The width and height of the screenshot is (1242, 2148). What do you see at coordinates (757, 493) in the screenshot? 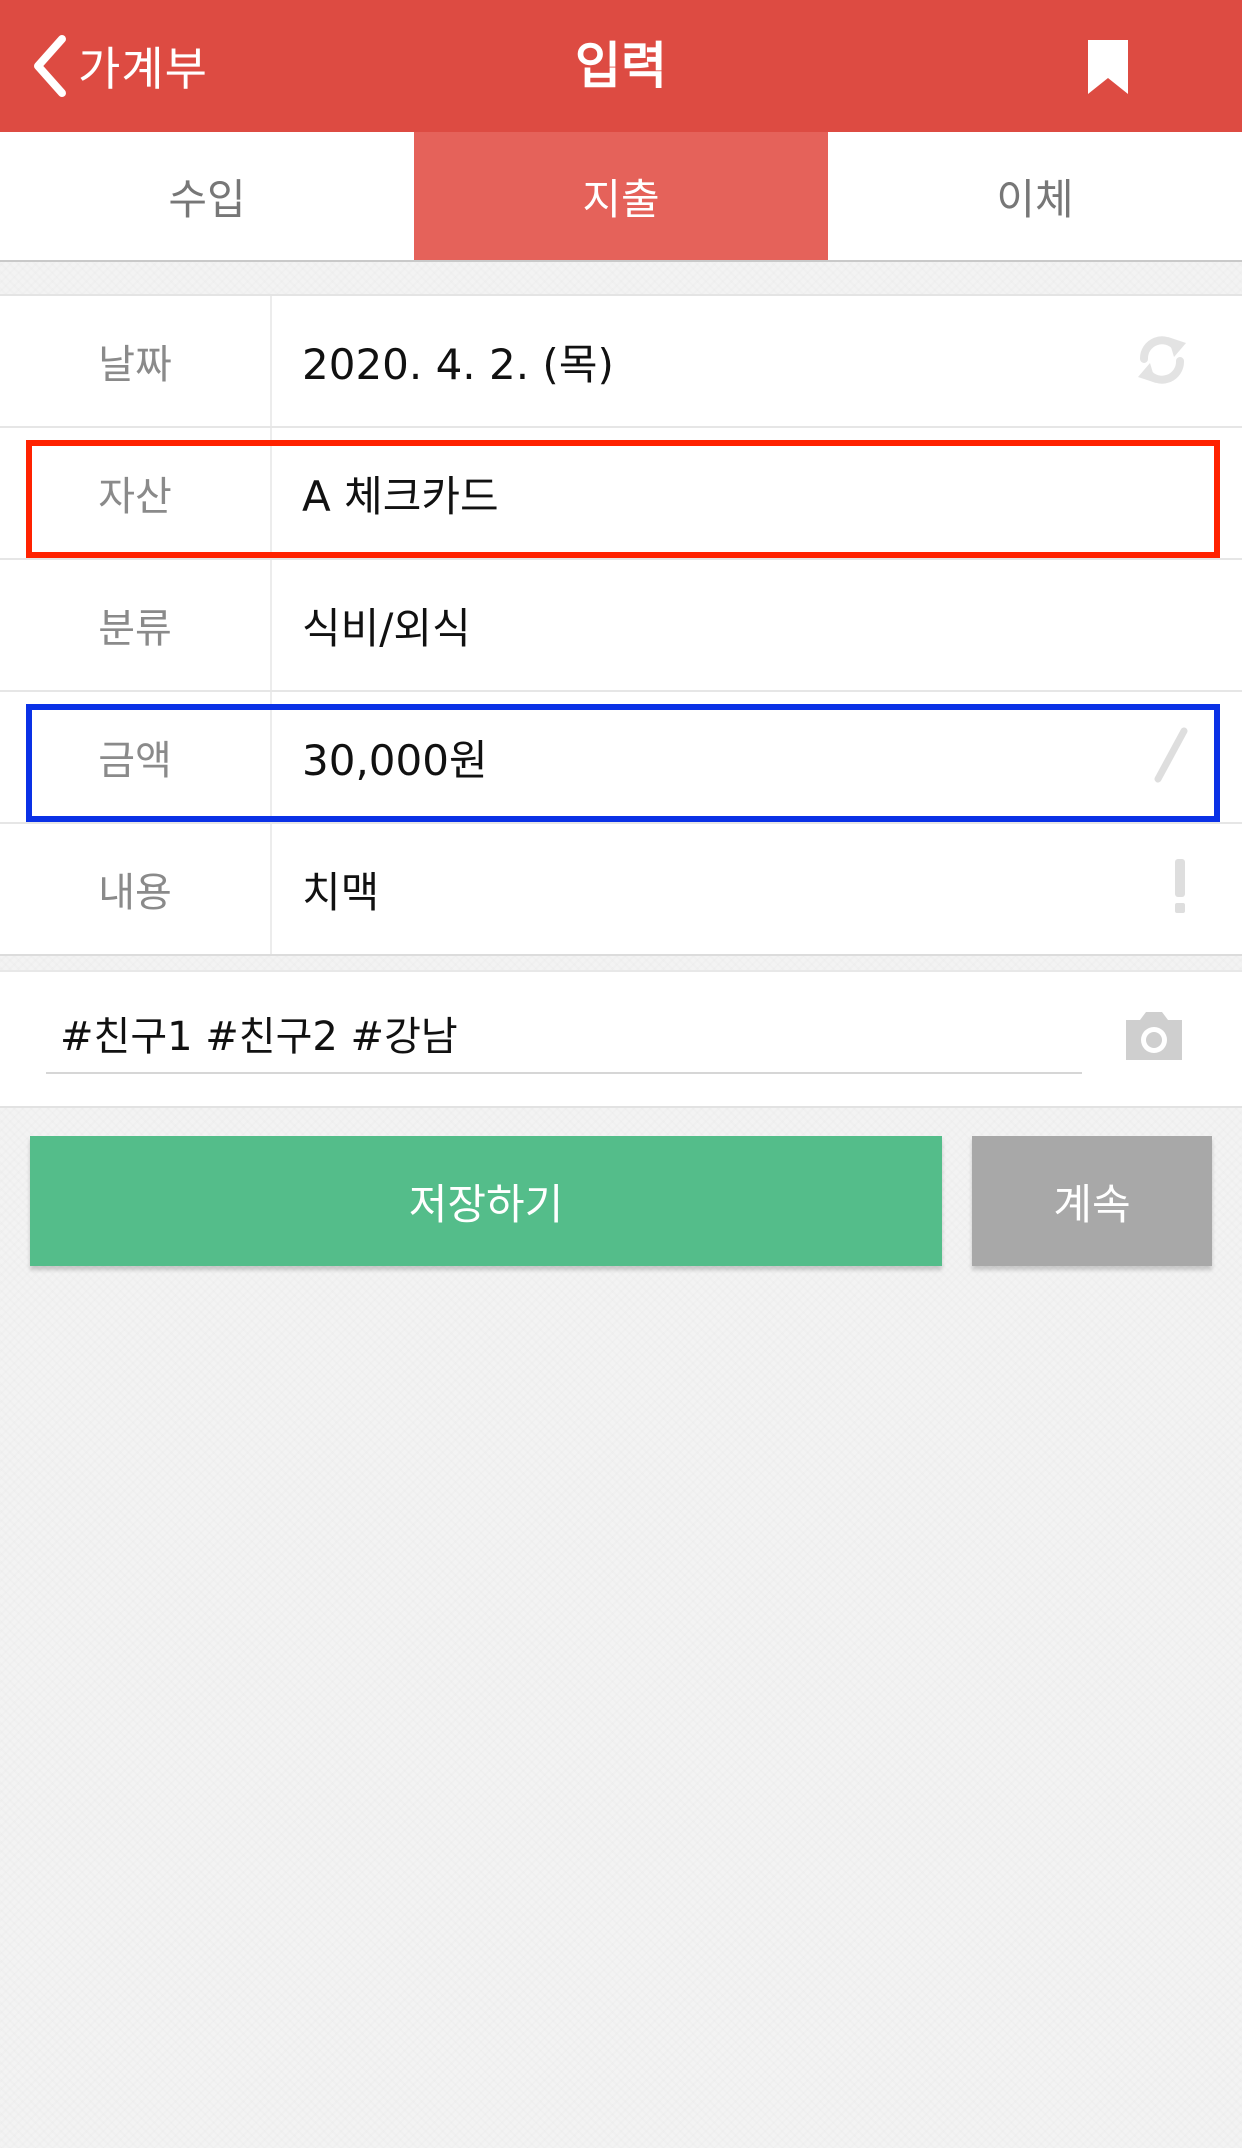
I see `asset-value: A 체크카드` at bounding box center [757, 493].